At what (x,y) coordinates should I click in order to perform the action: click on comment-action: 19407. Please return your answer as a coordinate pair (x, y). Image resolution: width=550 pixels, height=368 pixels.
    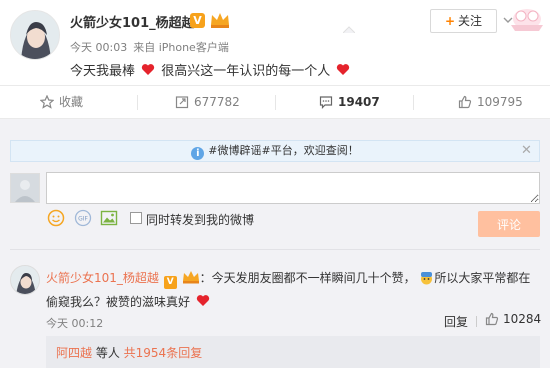
    Looking at the image, I should click on (349, 102).